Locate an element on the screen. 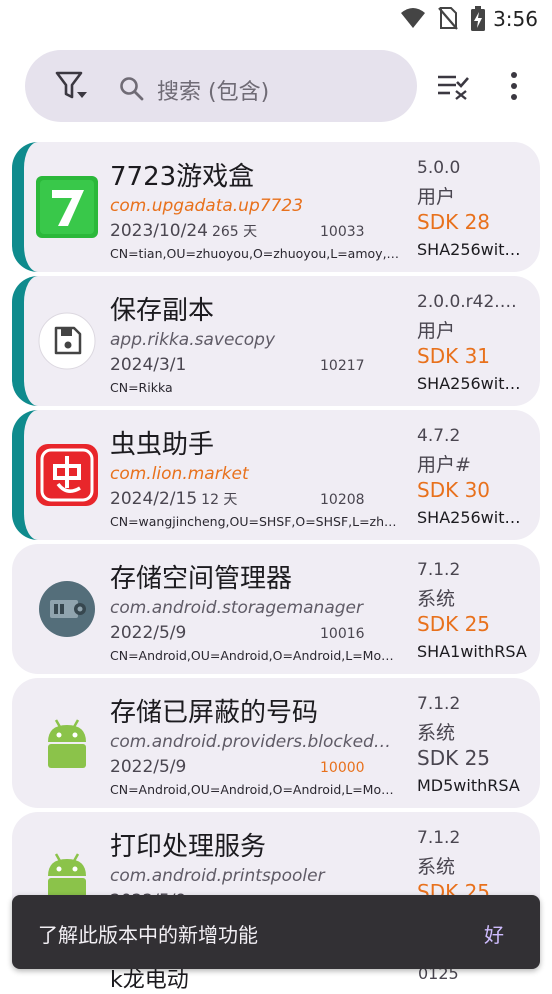 The image size is (552, 994). no-sim-icon is located at coordinates (448, 18).